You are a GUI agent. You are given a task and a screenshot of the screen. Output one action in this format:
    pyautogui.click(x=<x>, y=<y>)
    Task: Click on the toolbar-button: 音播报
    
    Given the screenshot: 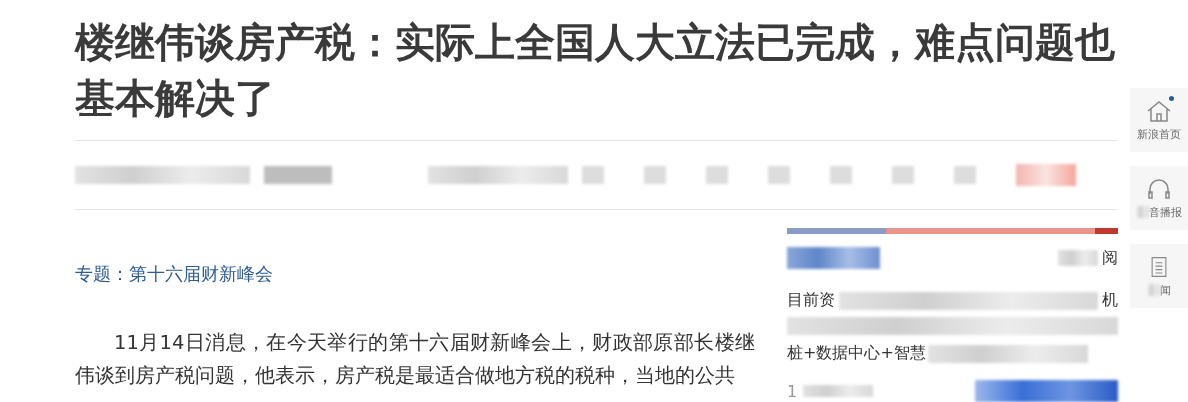 What is the action you would take?
    pyautogui.click(x=1159, y=198)
    